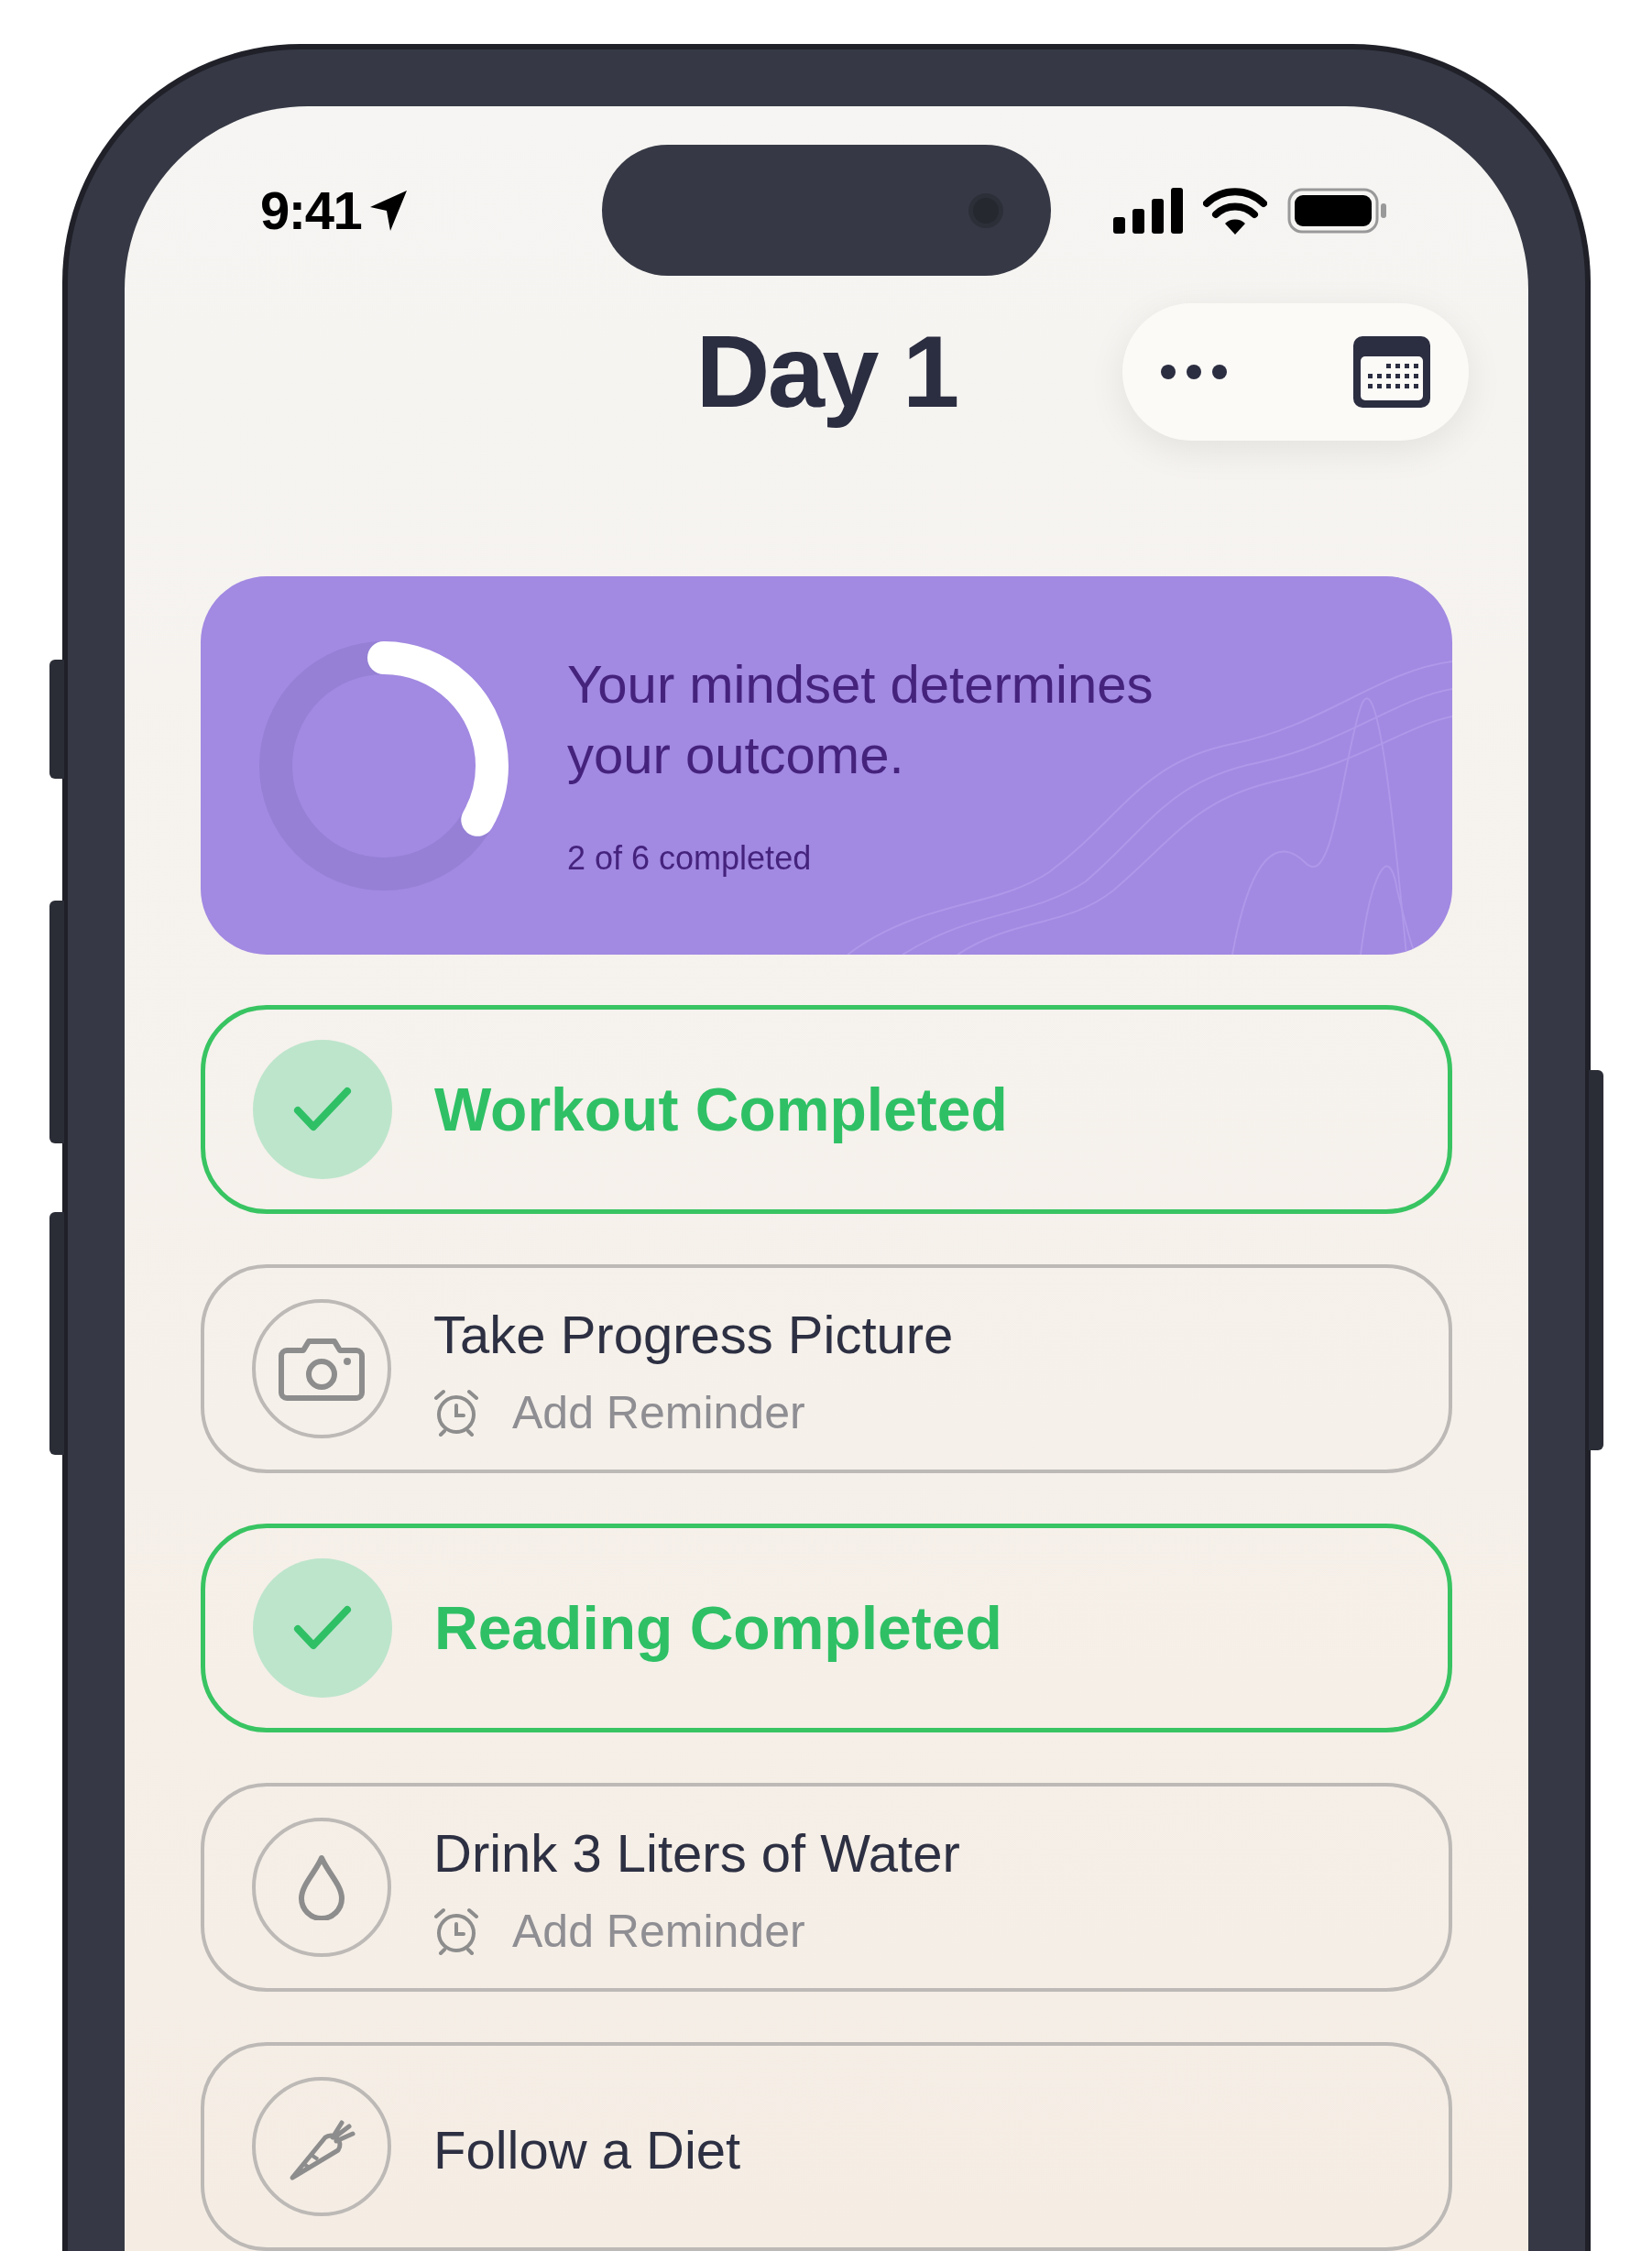 Image resolution: width=1652 pixels, height=2251 pixels. I want to click on task-card: Reading Completed, so click(826, 1628).